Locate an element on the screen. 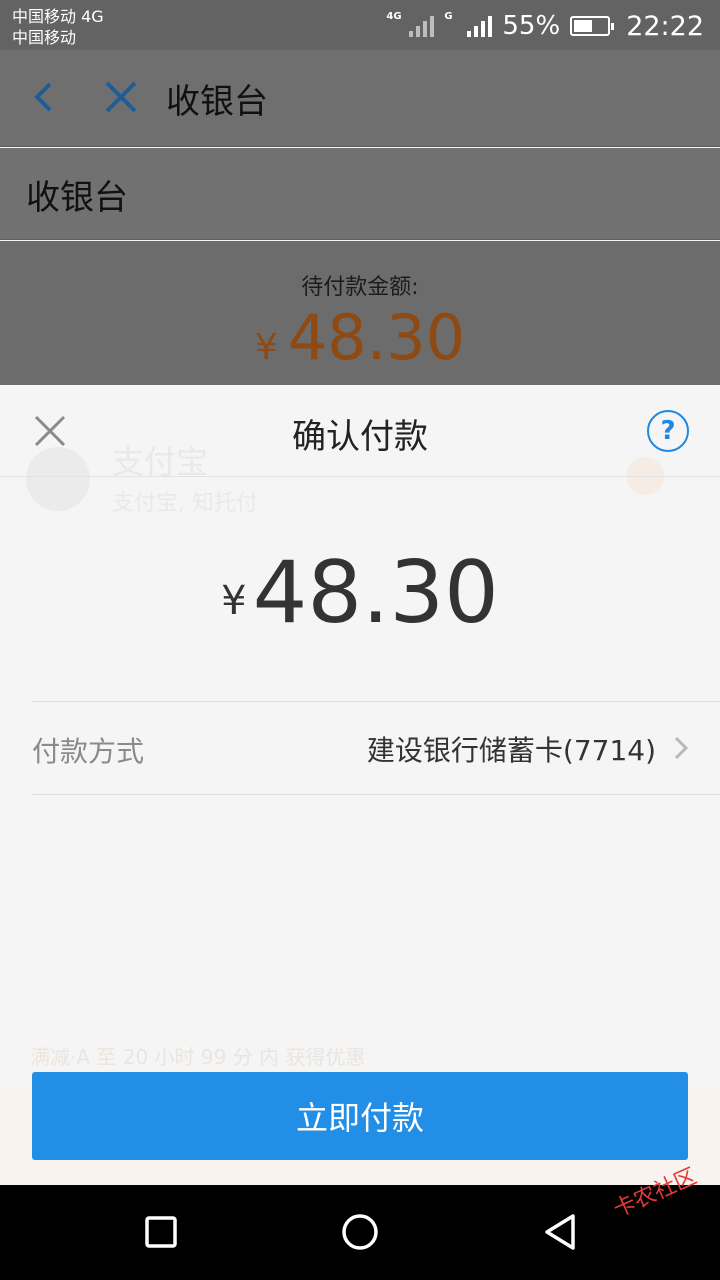 The image size is (720, 1280). payment-amount: ¥48.30 is located at coordinates (360, 597).